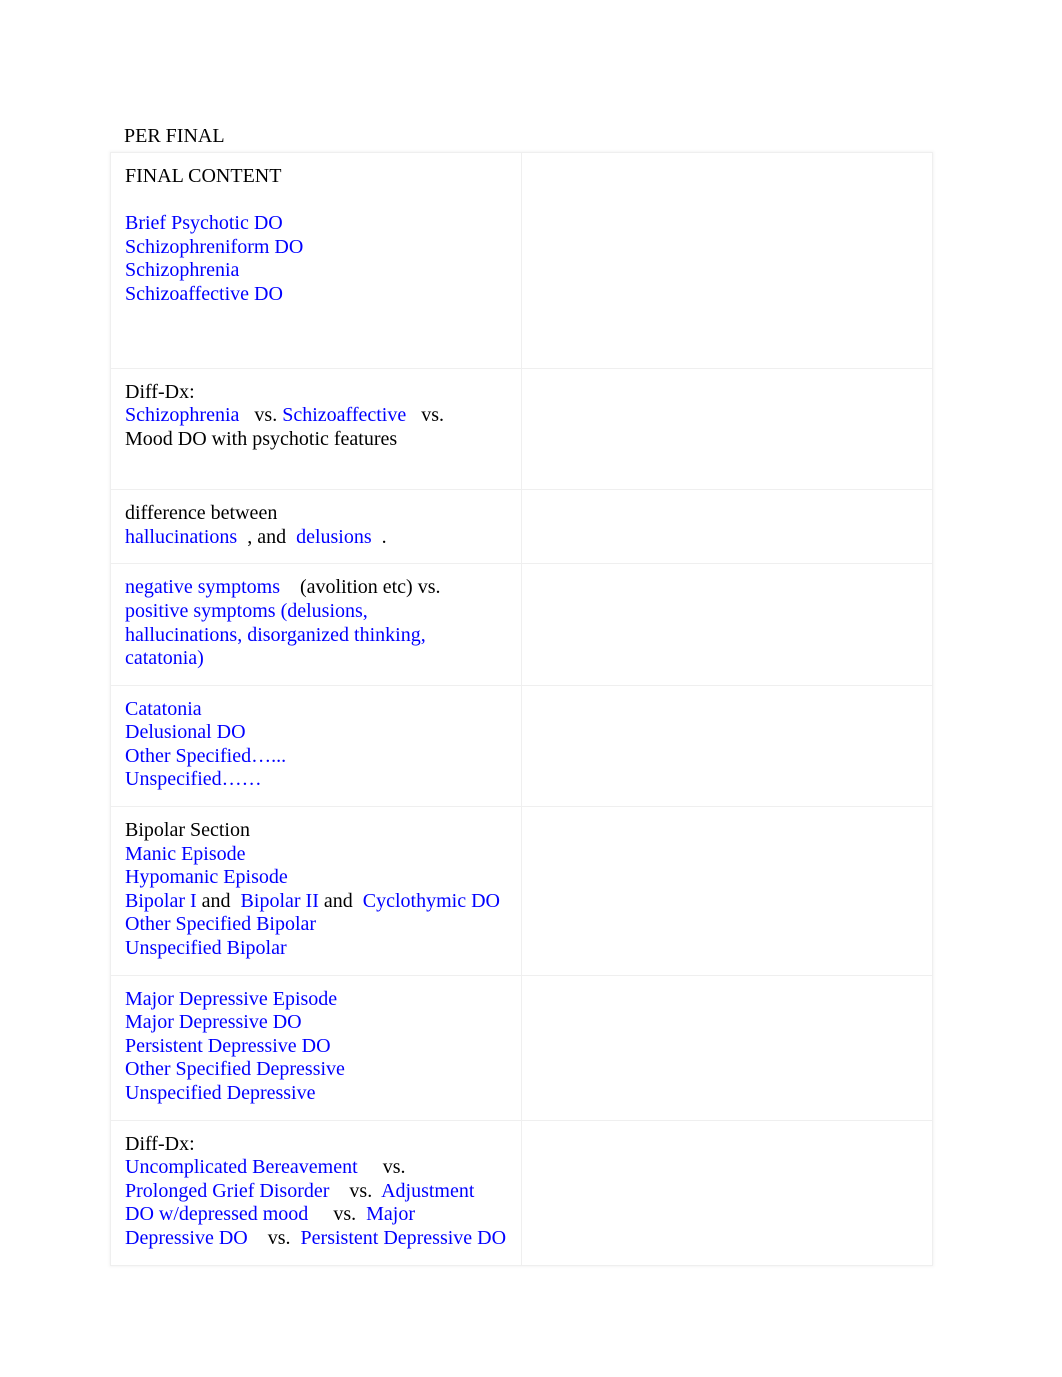 The height and width of the screenshot is (1377, 1062). Describe the element at coordinates (316, 588) in the screenshot. I see `text-line: negative symptoms (avolition etc) vs.` at that location.